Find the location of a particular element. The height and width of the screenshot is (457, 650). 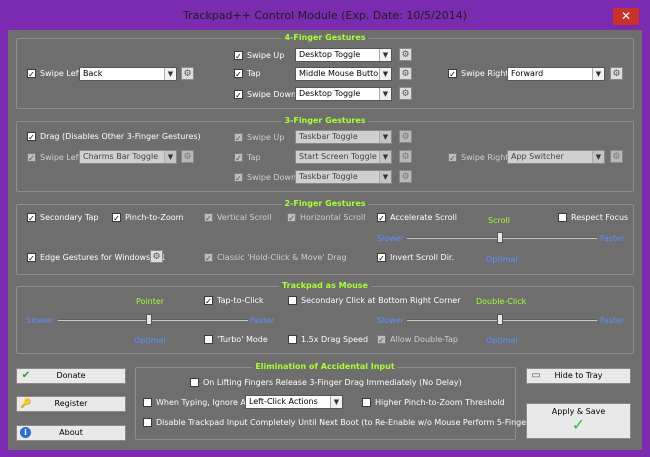

accidental-title: Elimination of Accidental Input is located at coordinates (325, 366).